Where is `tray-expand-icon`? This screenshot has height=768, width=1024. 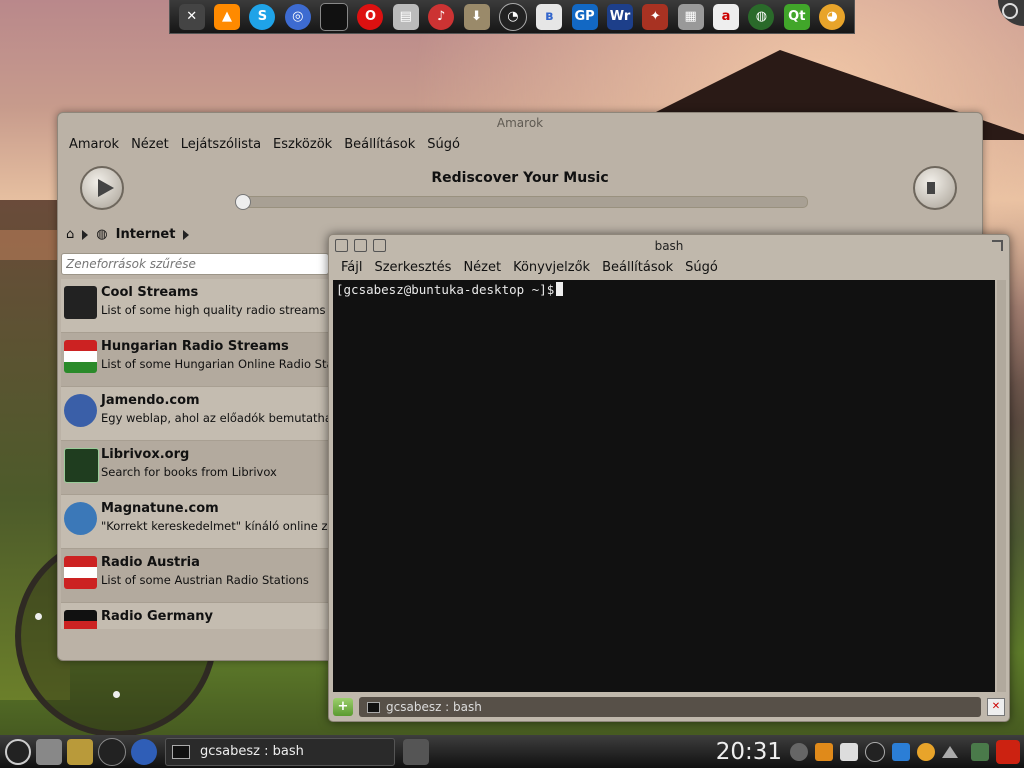
tray-expand-icon is located at coordinates (950, 751).